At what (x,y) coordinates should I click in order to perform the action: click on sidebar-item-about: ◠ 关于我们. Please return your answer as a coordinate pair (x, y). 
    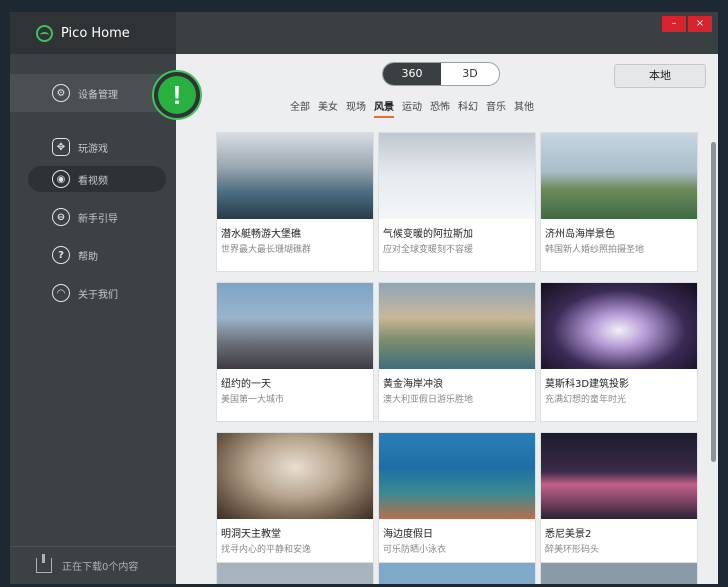
    Looking at the image, I should click on (93, 293).